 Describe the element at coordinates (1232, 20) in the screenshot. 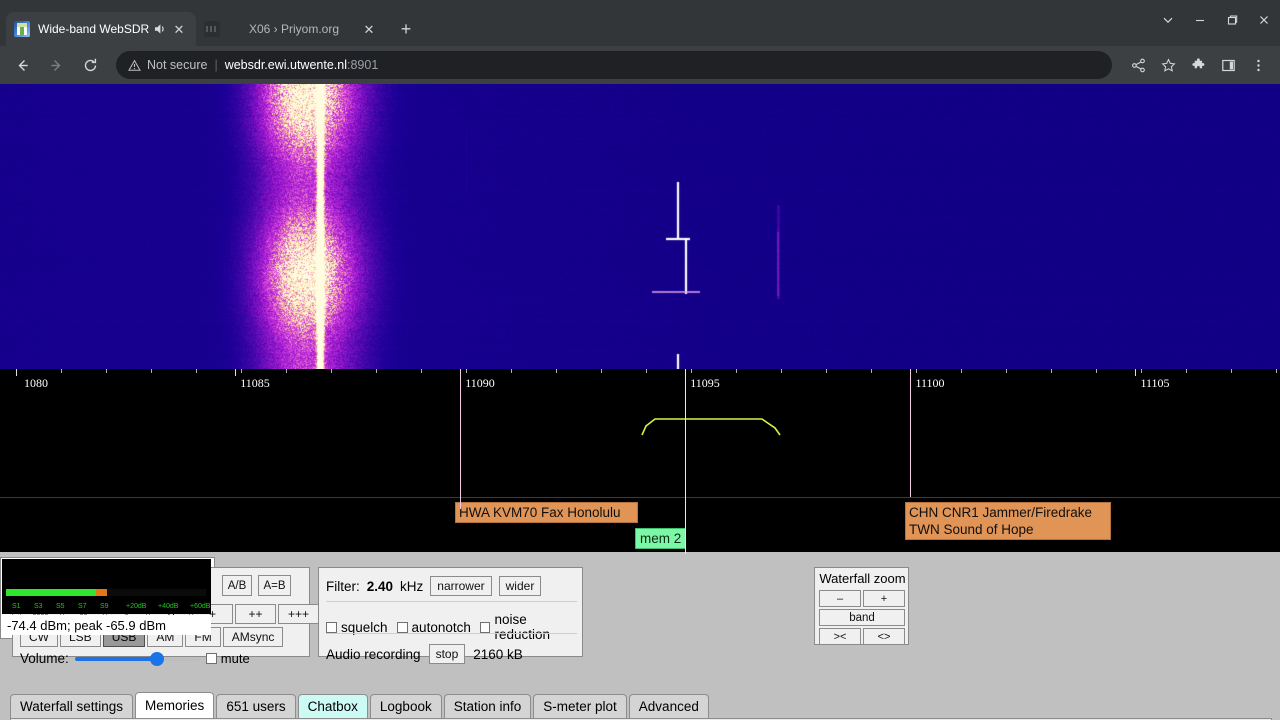

I see `window-maximize-icon` at that location.